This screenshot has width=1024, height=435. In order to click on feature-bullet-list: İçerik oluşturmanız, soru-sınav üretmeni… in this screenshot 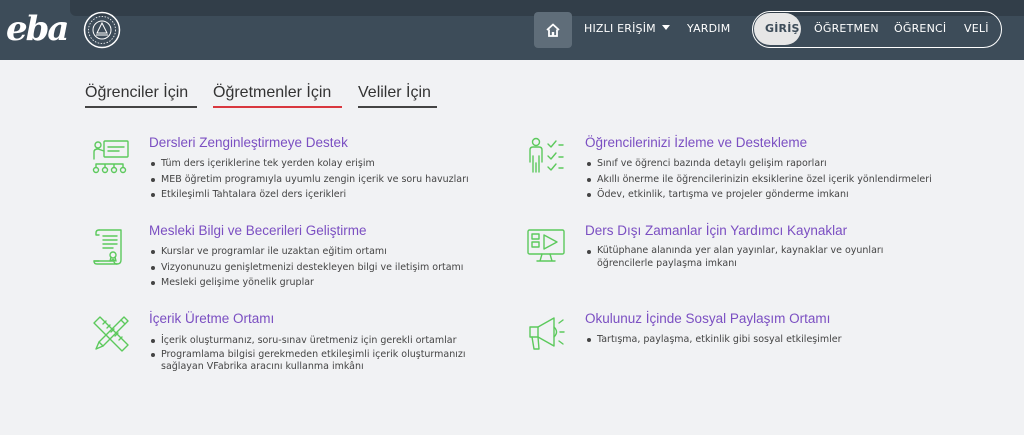, I will do `click(319, 353)`.